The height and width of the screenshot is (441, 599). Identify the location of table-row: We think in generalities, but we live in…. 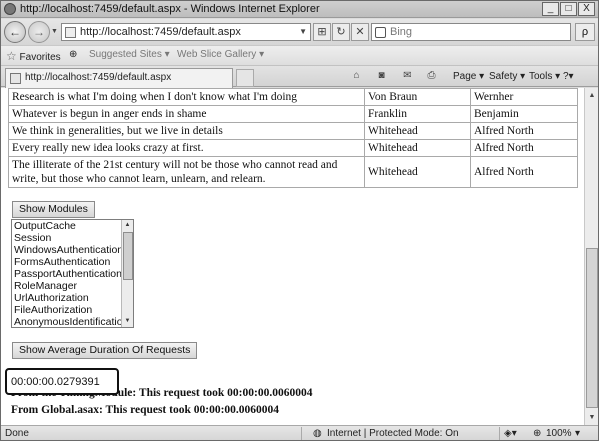
(293, 131).